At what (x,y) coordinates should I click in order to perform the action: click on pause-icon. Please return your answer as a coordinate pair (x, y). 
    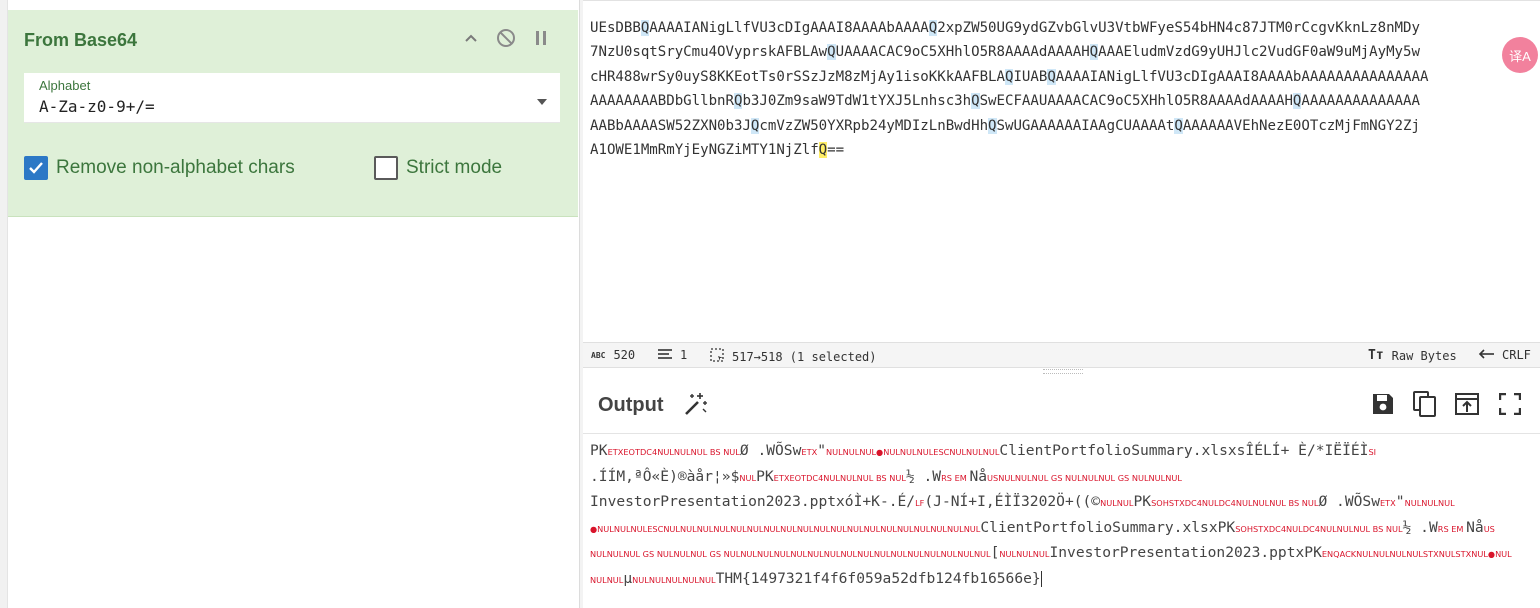
    Looking at the image, I should click on (541, 38).